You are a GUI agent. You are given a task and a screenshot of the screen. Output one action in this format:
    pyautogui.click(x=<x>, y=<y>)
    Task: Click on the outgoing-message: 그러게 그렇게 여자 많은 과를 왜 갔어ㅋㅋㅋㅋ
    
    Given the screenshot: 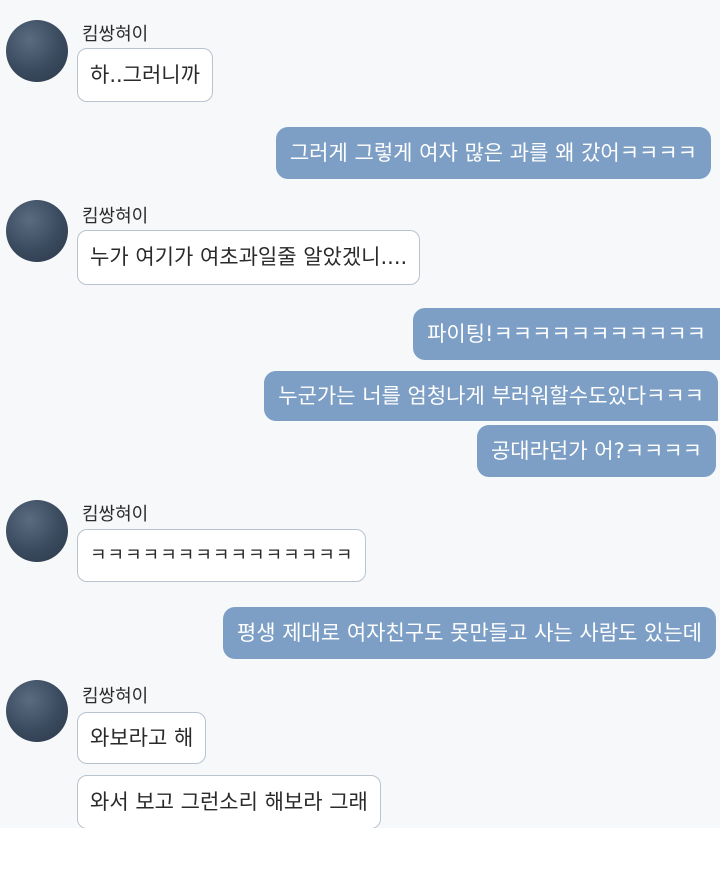 What is the action you would take?
    pyautogui.click(x=493, y=153)
    